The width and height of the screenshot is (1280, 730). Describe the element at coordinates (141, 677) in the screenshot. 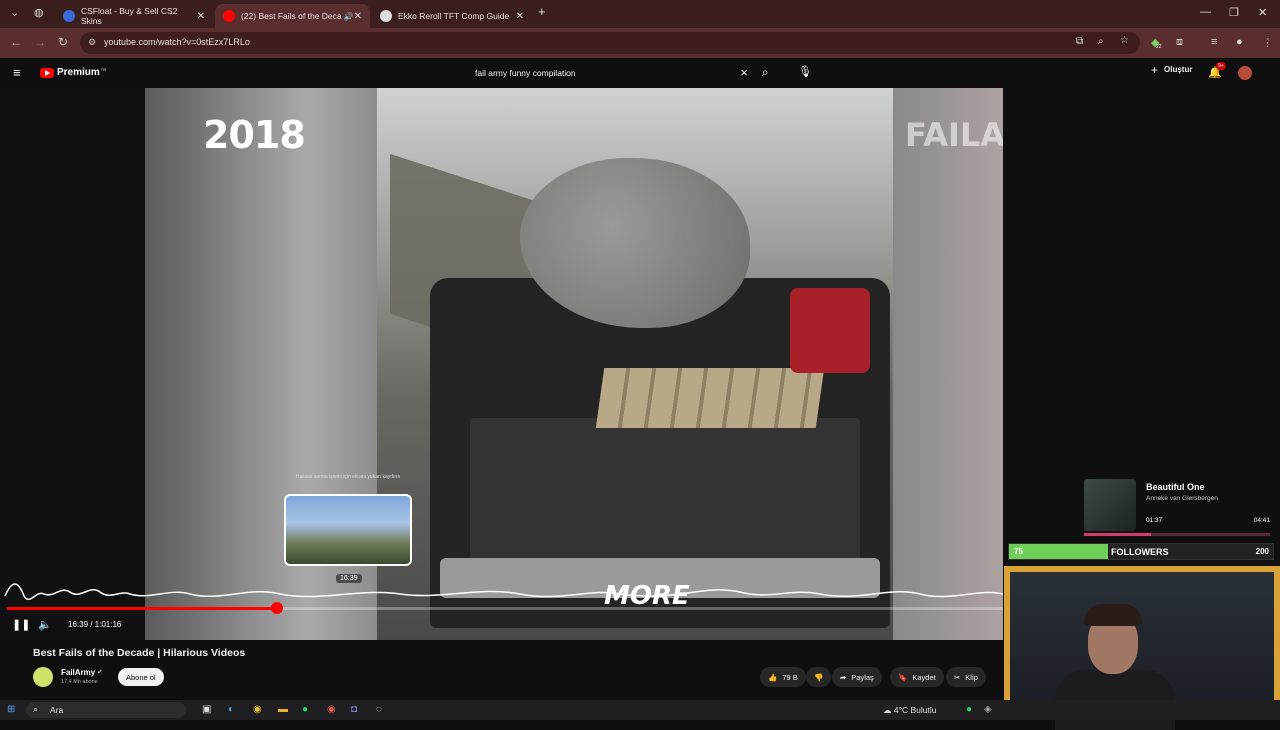

I see `subscribe-button: Abone ol` at that location.